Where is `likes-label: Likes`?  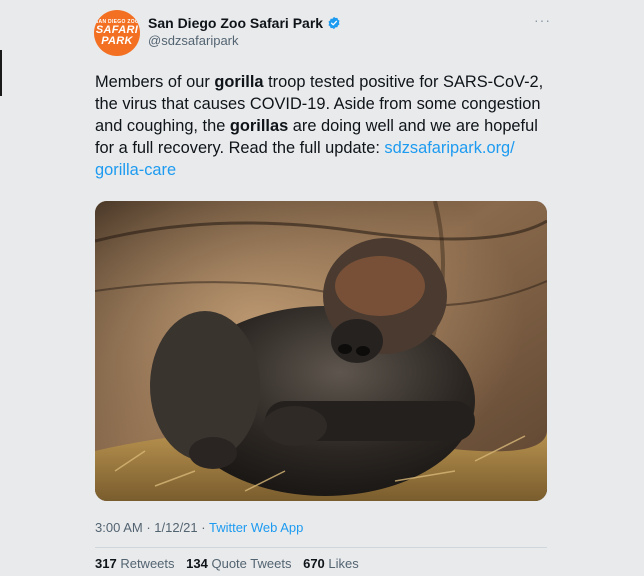
likes-label: Likes is located at coordinates (343, 563).